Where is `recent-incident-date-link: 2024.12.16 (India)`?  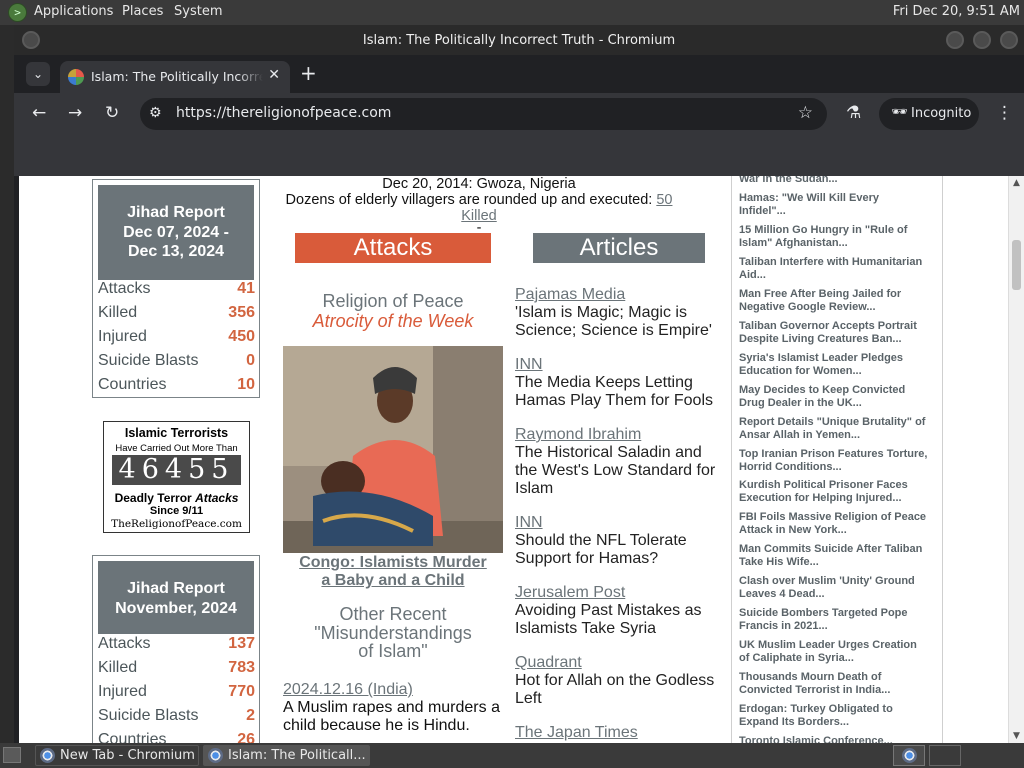
recent-incident-date-link: 2024.12.16 (India) is located at coordinates (395, 690).